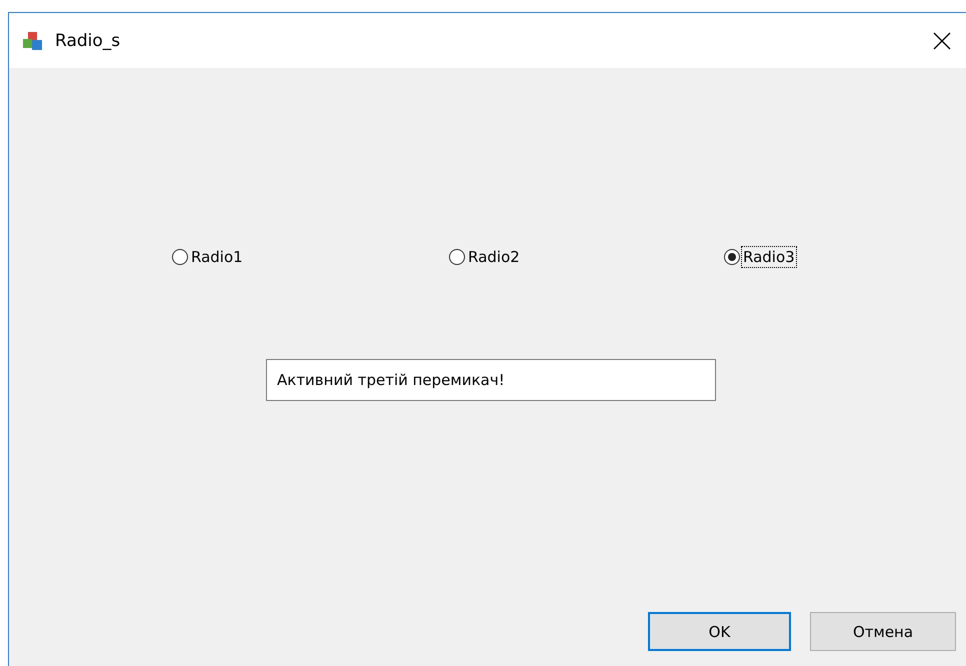  Describe the element at coordinates (88, 40) in the screenshot. I see `window-title: Radio_s` at that location.